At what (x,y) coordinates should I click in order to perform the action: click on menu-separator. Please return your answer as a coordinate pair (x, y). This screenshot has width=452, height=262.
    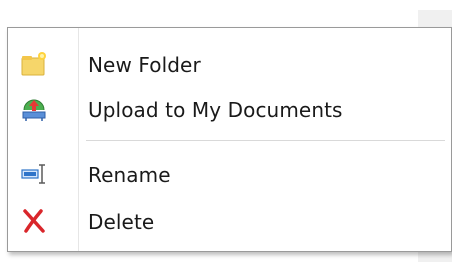
    Looking at the image, I should click on (265, 140).